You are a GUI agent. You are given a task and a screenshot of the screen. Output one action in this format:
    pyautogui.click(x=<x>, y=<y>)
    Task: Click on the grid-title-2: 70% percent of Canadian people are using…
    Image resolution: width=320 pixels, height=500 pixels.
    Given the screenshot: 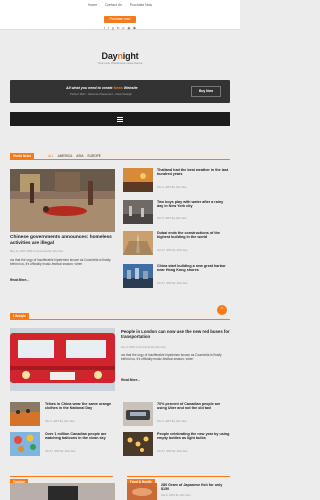 What is the action you would take?
    pyautogui.click(x=193, y=406)
    